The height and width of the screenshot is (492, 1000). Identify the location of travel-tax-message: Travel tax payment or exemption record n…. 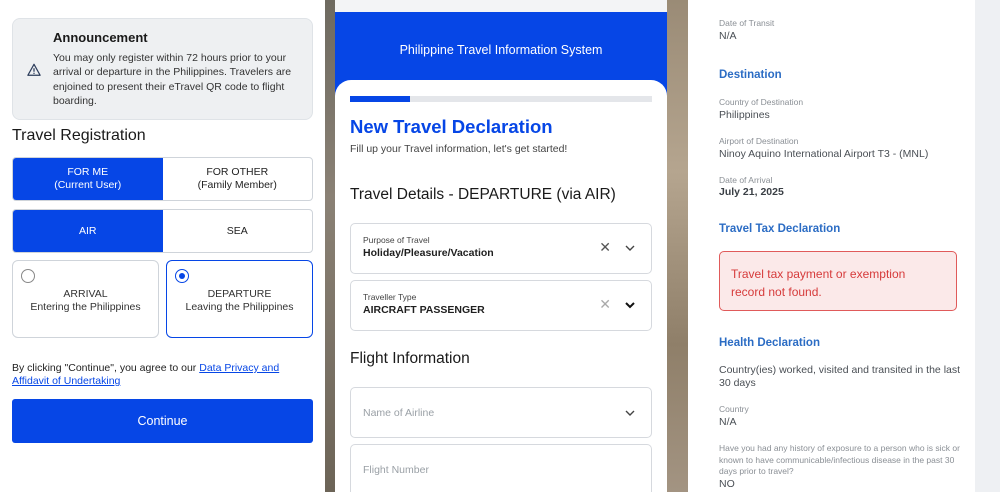
(818, 283).